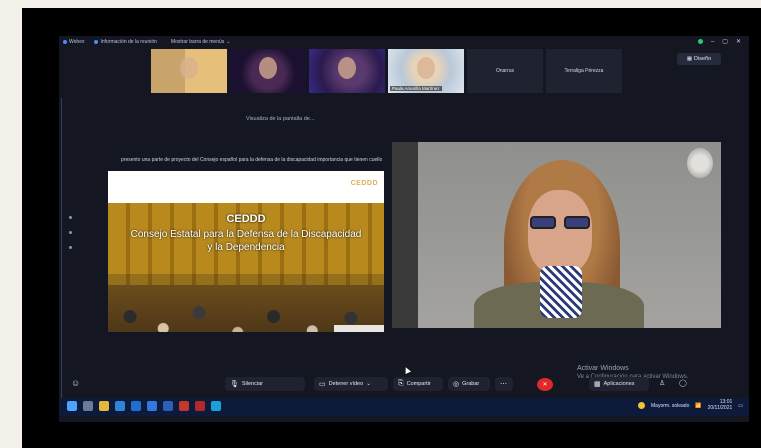 The width and height of the screenshot is (761, 448). I want to click on layout-button: ▦ Diseño, so click(699, 59).